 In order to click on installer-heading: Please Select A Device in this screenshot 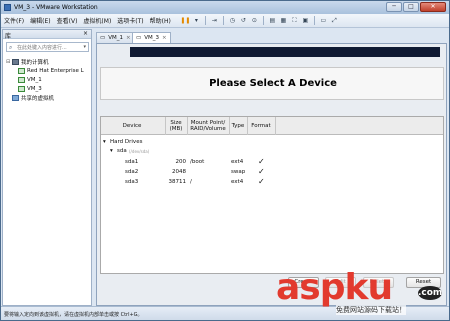, I will do `click(273, 83)`.